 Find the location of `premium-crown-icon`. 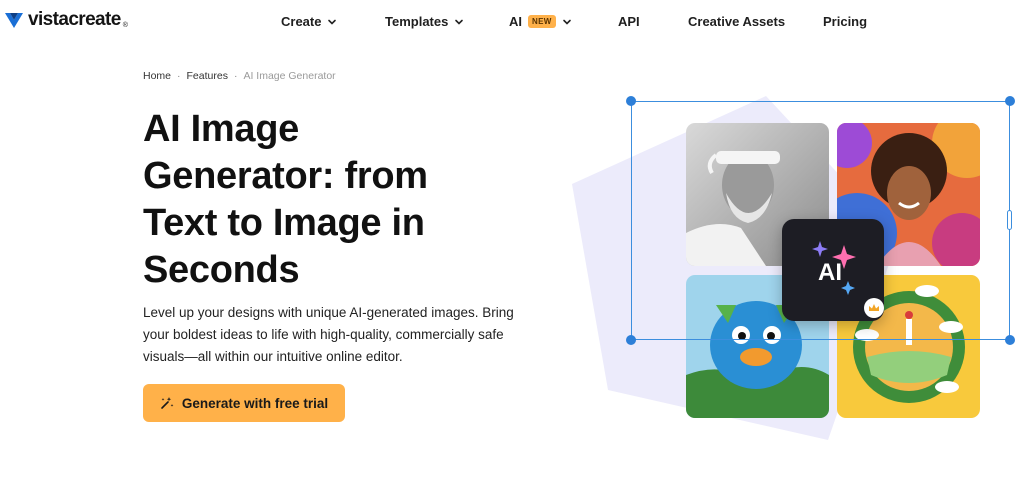

premium-crown-icon is located at coordinates (874, 308).